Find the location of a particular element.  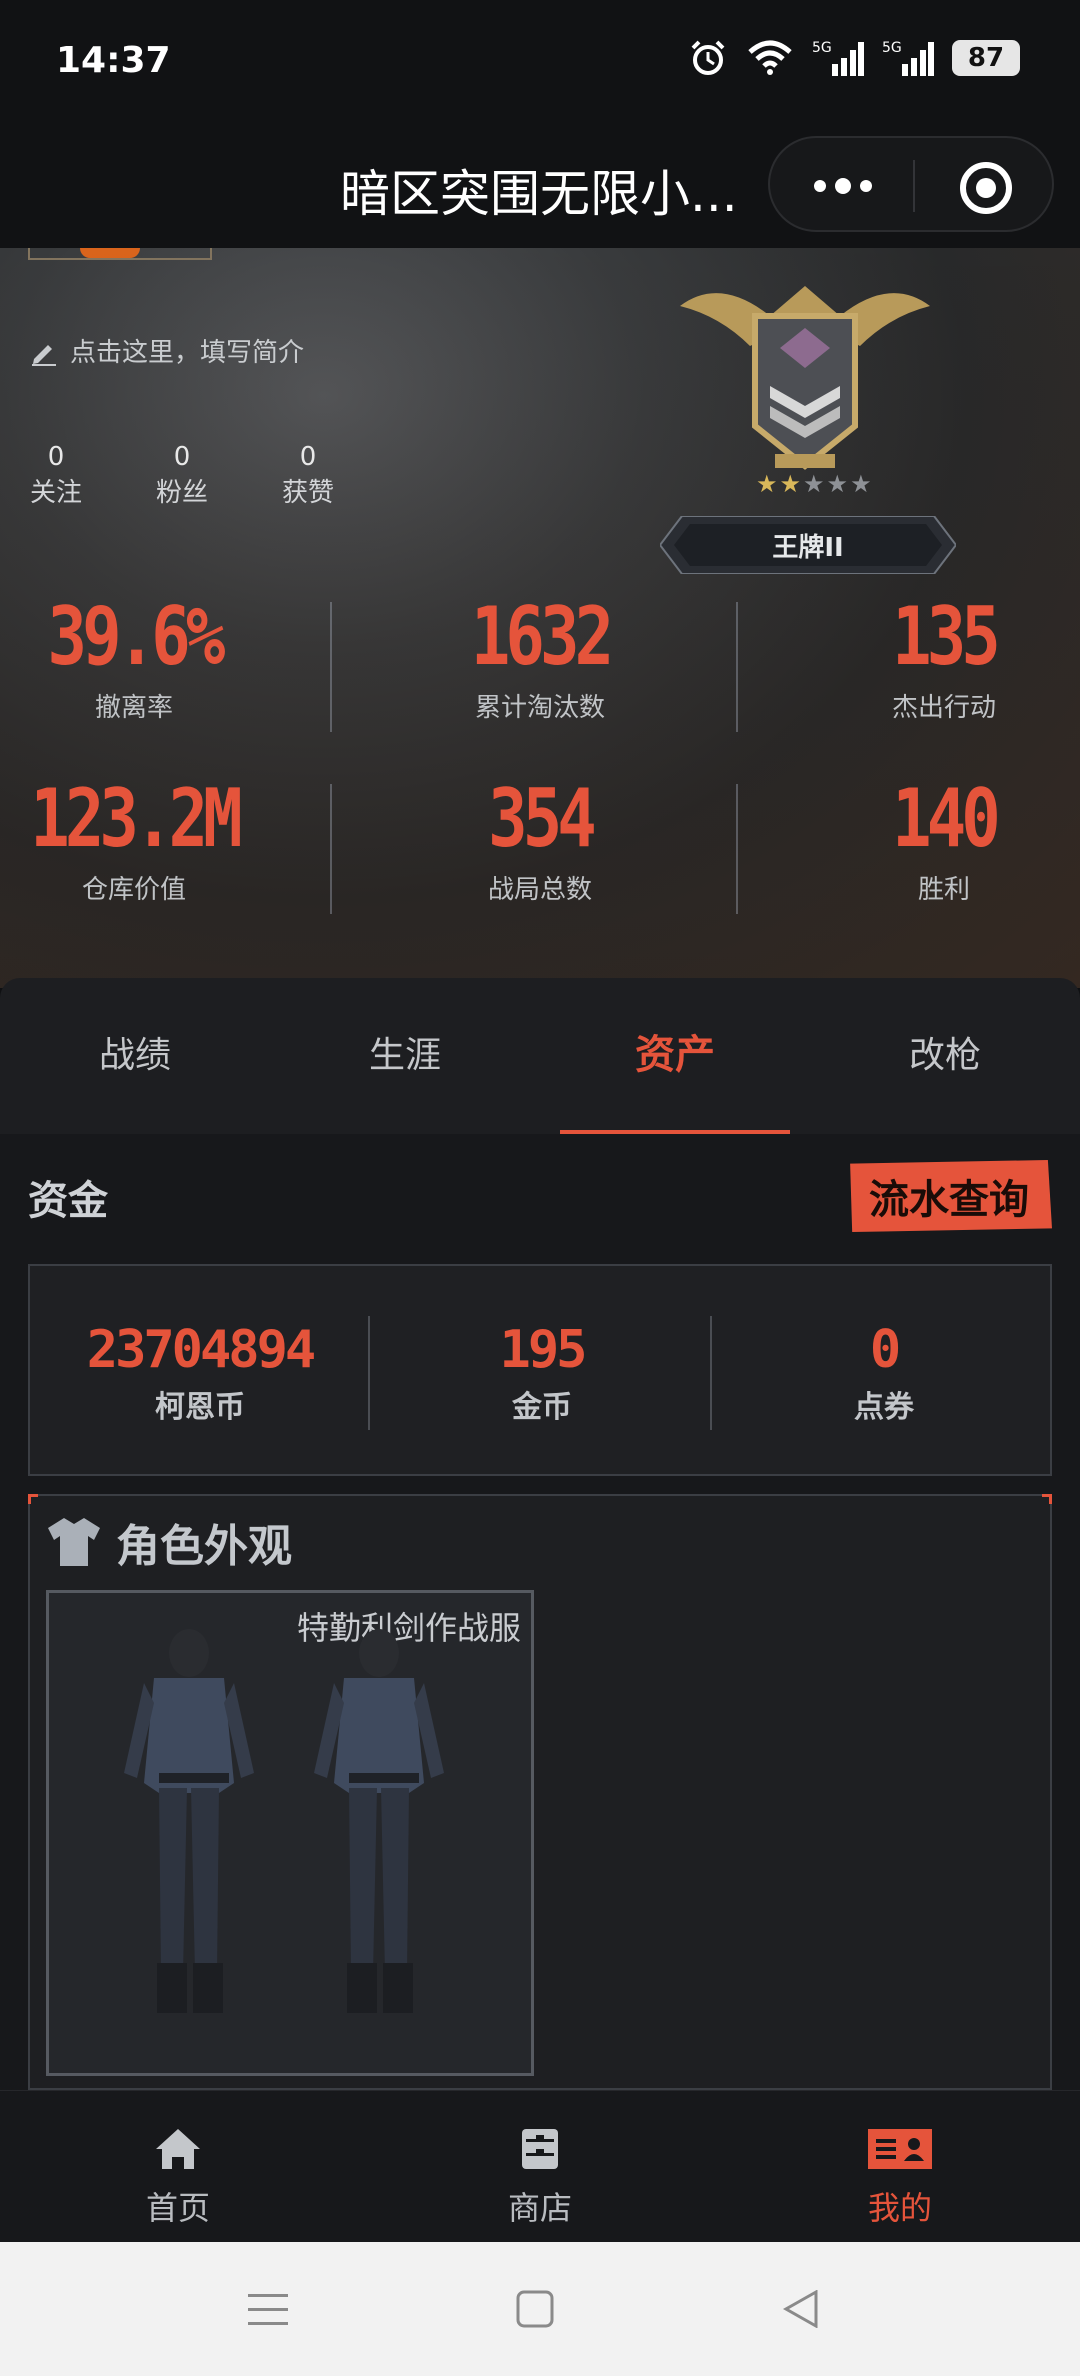

wifi-icon is located at coordinates (770, 57).